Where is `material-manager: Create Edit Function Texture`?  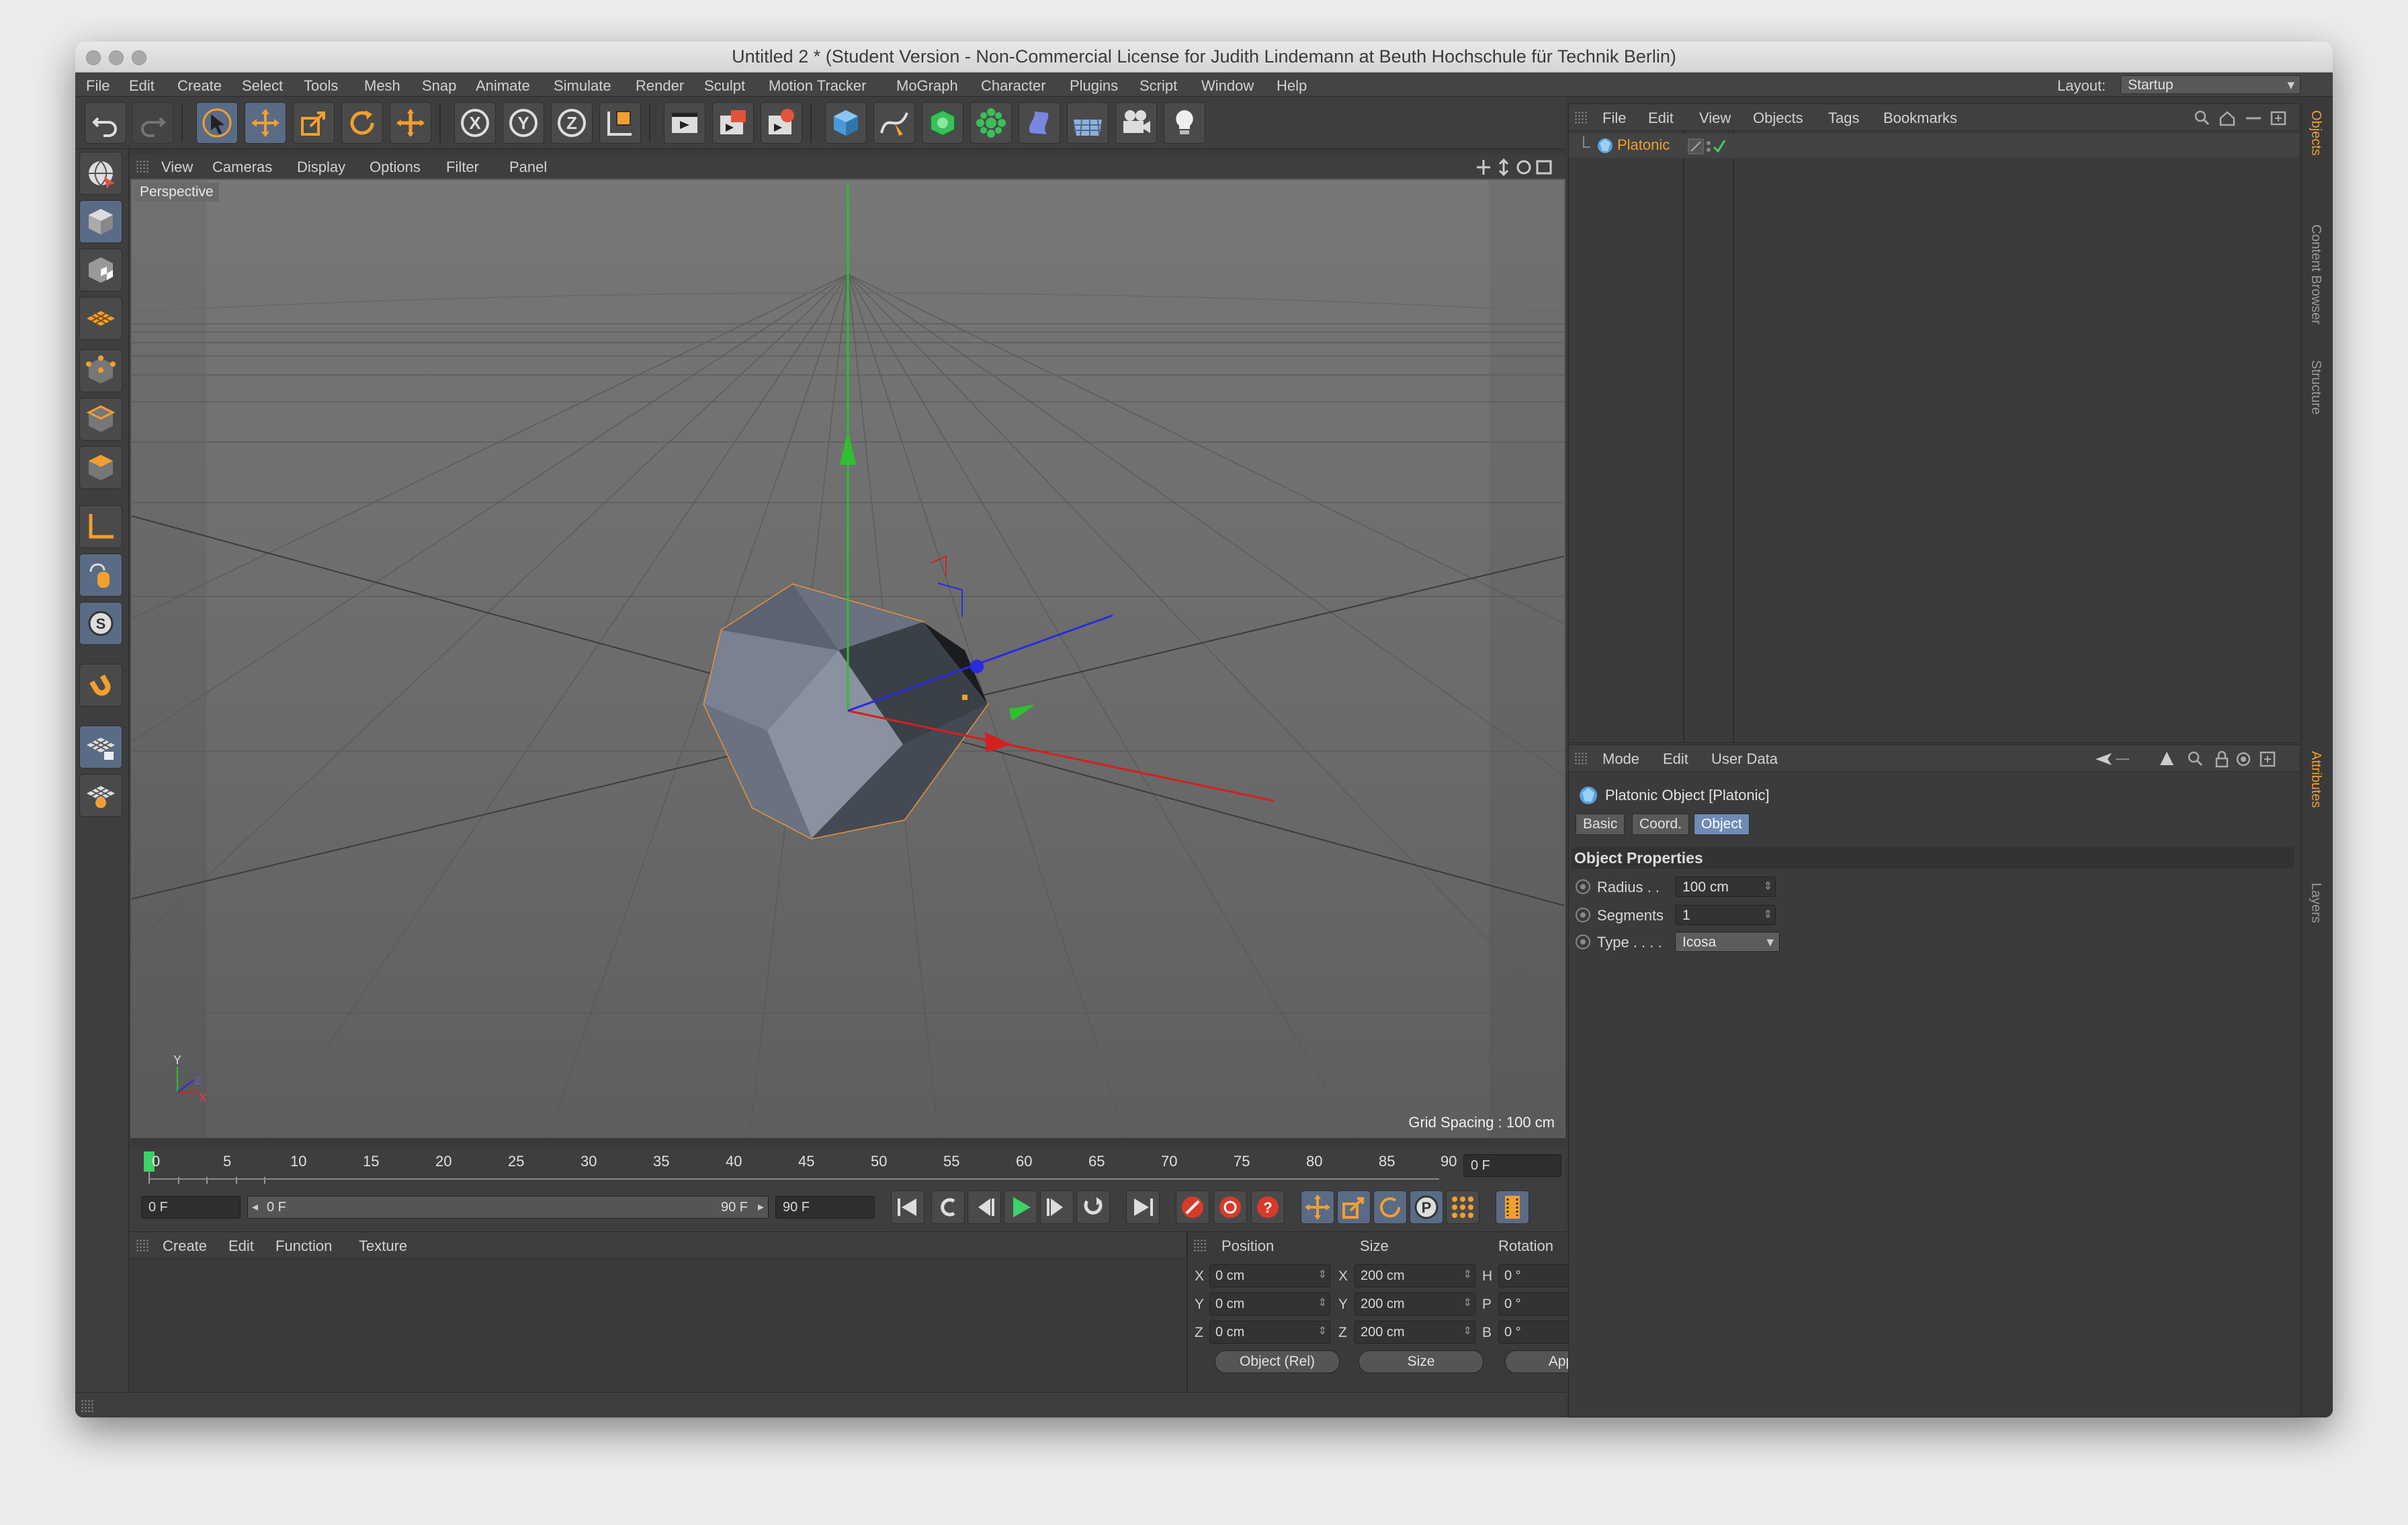
material-manager: Create Edit Function Texture is located at coordinates (659, 1312).